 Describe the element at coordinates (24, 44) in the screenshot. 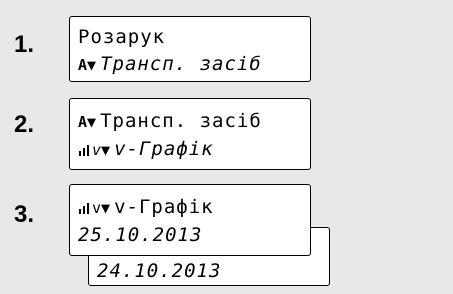

I see `step-number-1: 1.` at that location.